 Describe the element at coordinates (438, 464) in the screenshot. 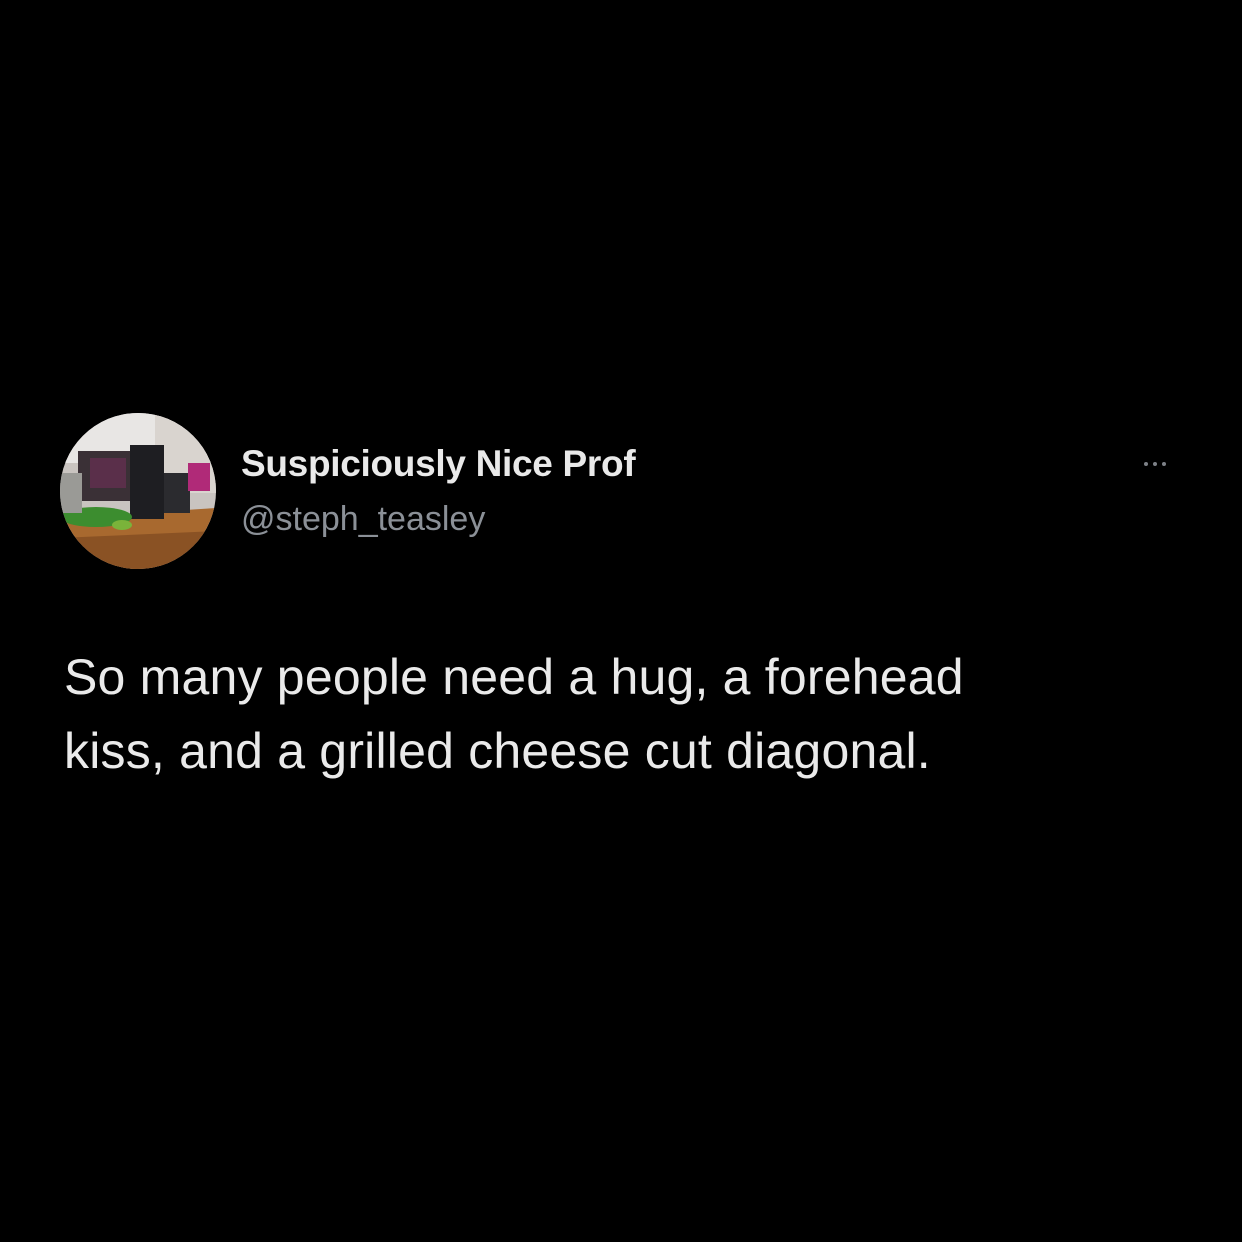

I see `author-display-name: Suspiciously Nice Prof` at that location.